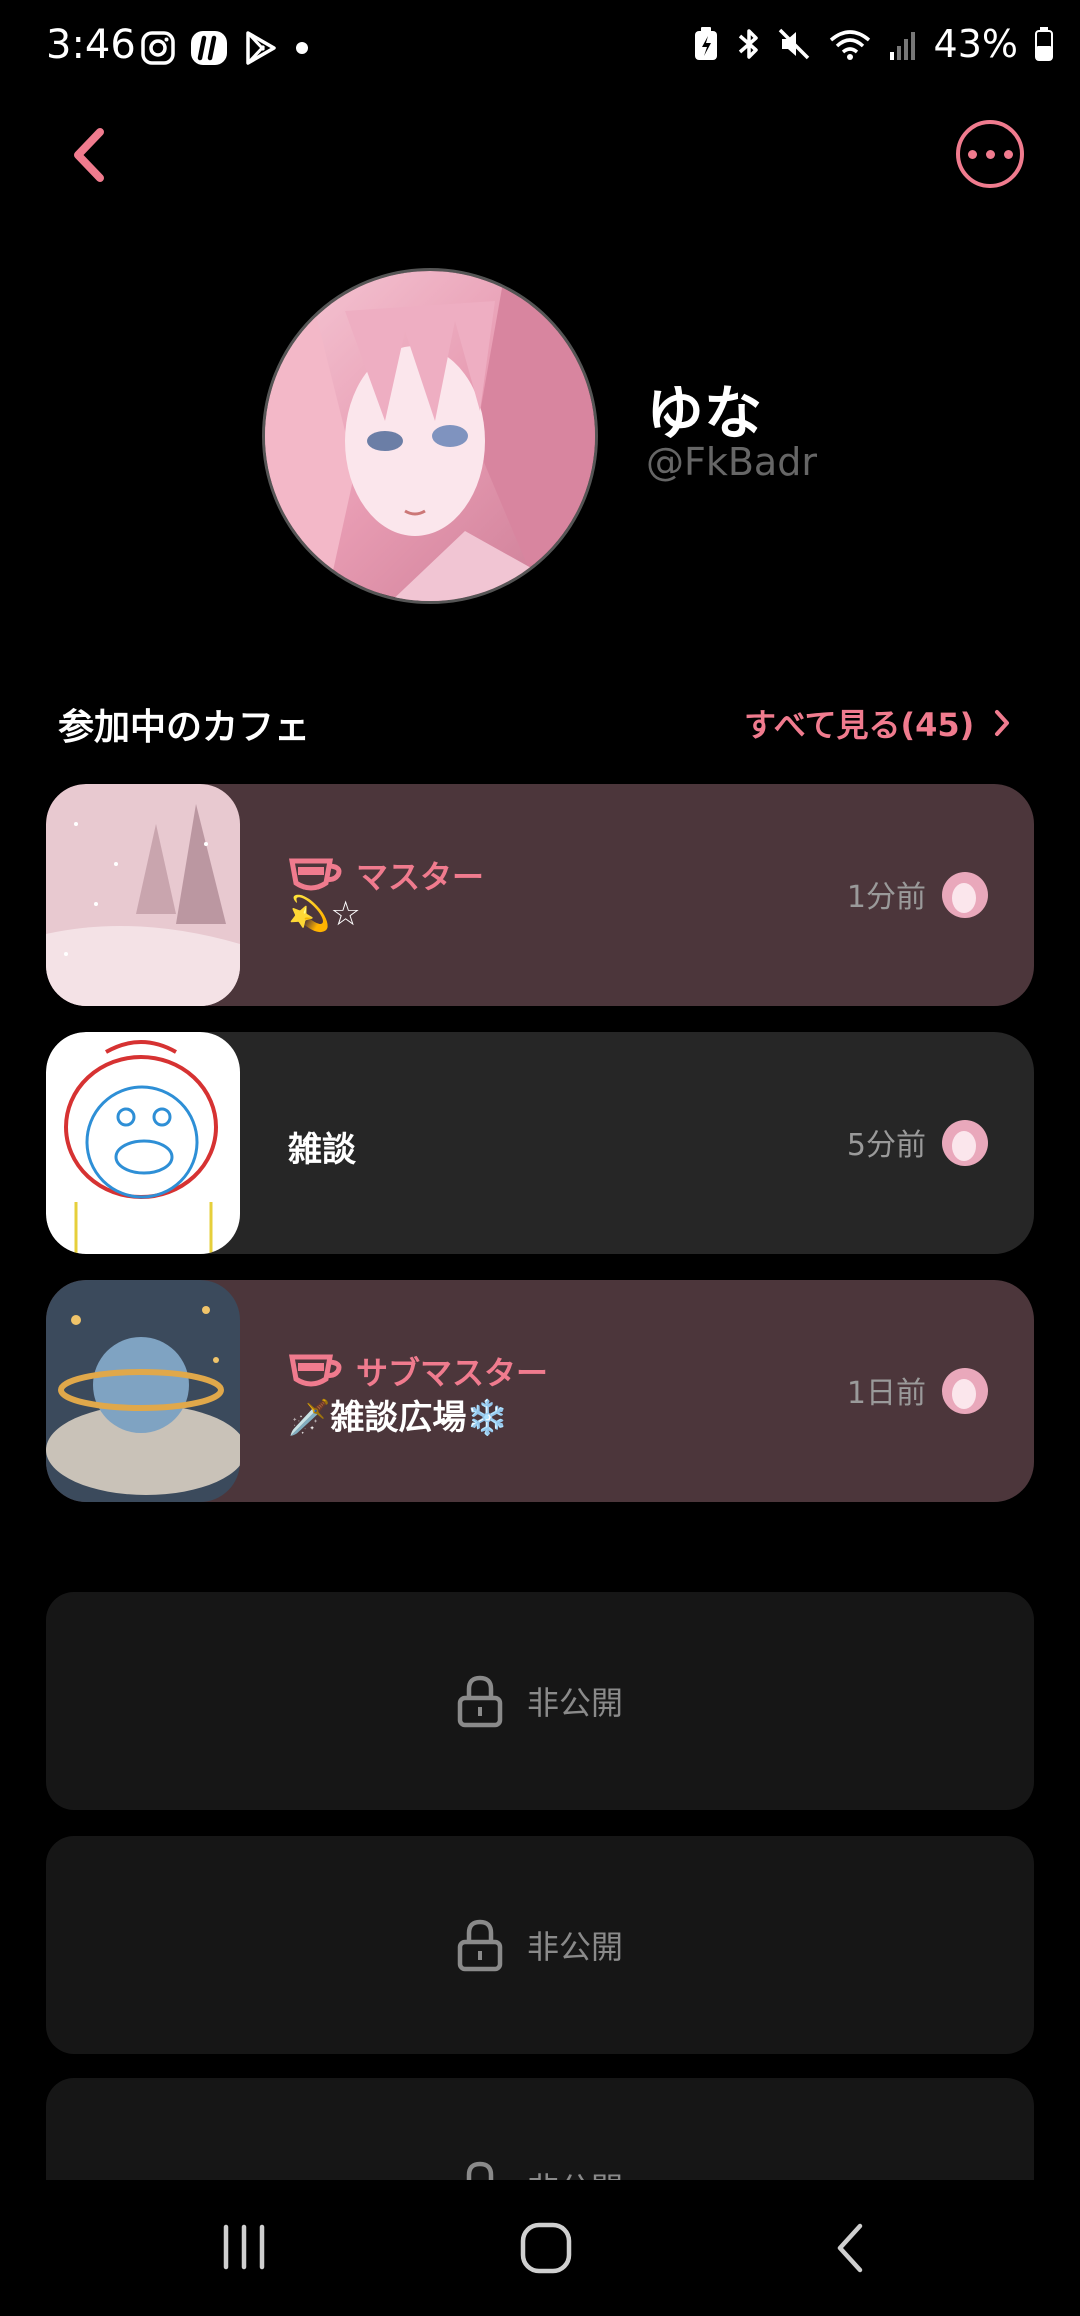 The width and height of the screenshot is (1080, 2316). I want to click on cafe-role: マスター, so click(386, 875).